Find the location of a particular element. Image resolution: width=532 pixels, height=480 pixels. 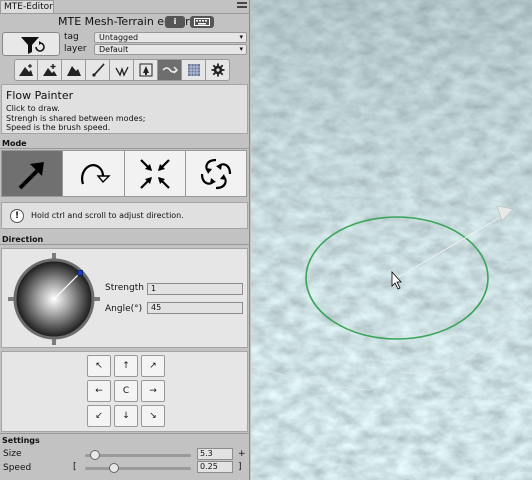

grid-icon is located at coordinates (193, 70).